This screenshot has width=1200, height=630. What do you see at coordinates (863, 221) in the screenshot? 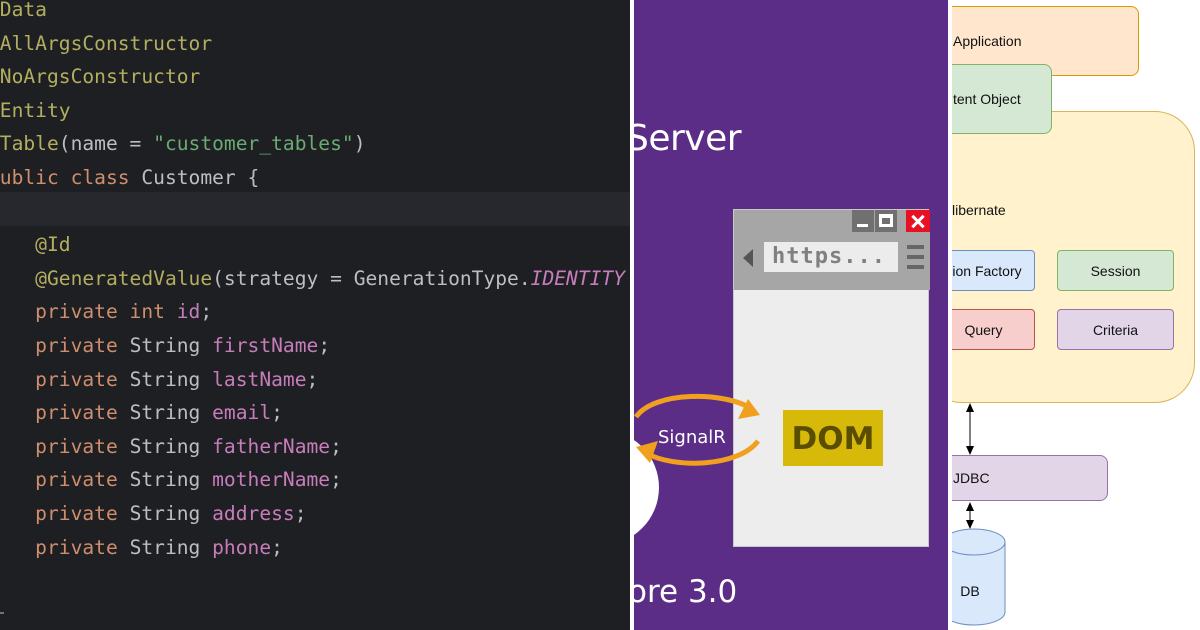
I see `minimize-icon` at bounding box center [863, 221].